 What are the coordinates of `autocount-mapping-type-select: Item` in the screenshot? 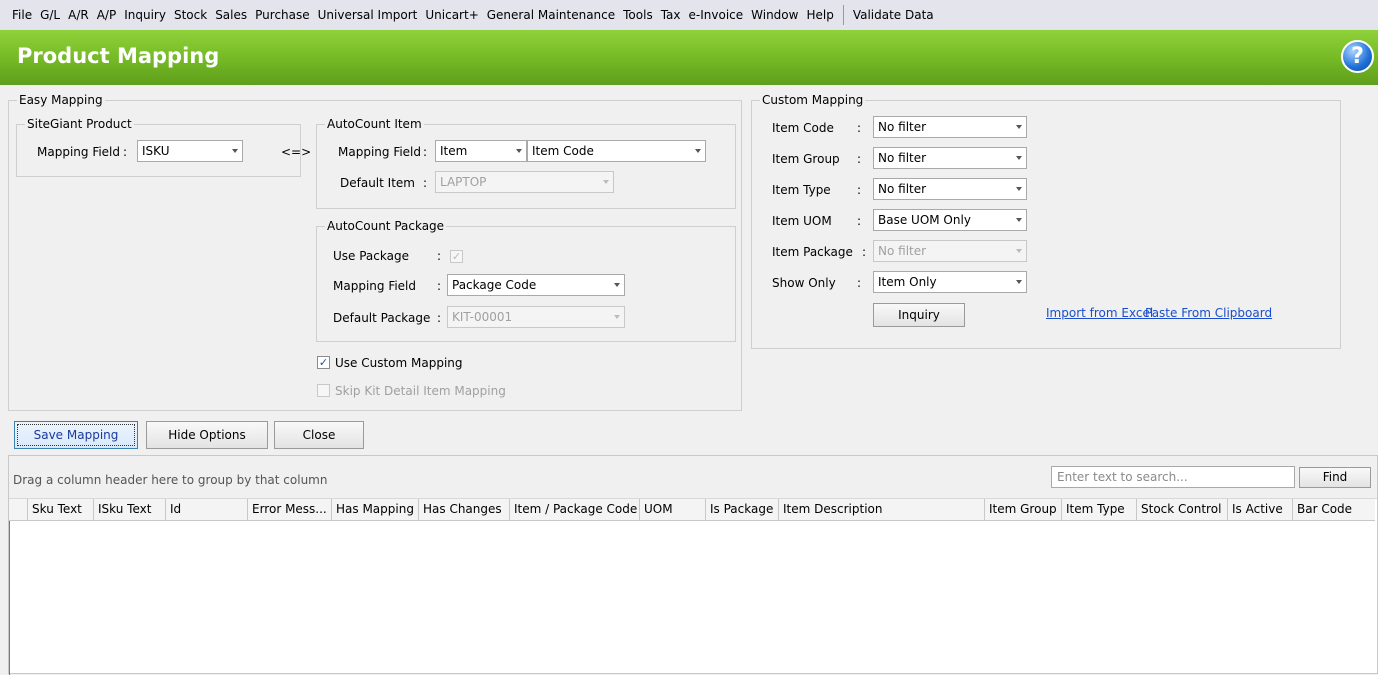 It's located at (481, 151).